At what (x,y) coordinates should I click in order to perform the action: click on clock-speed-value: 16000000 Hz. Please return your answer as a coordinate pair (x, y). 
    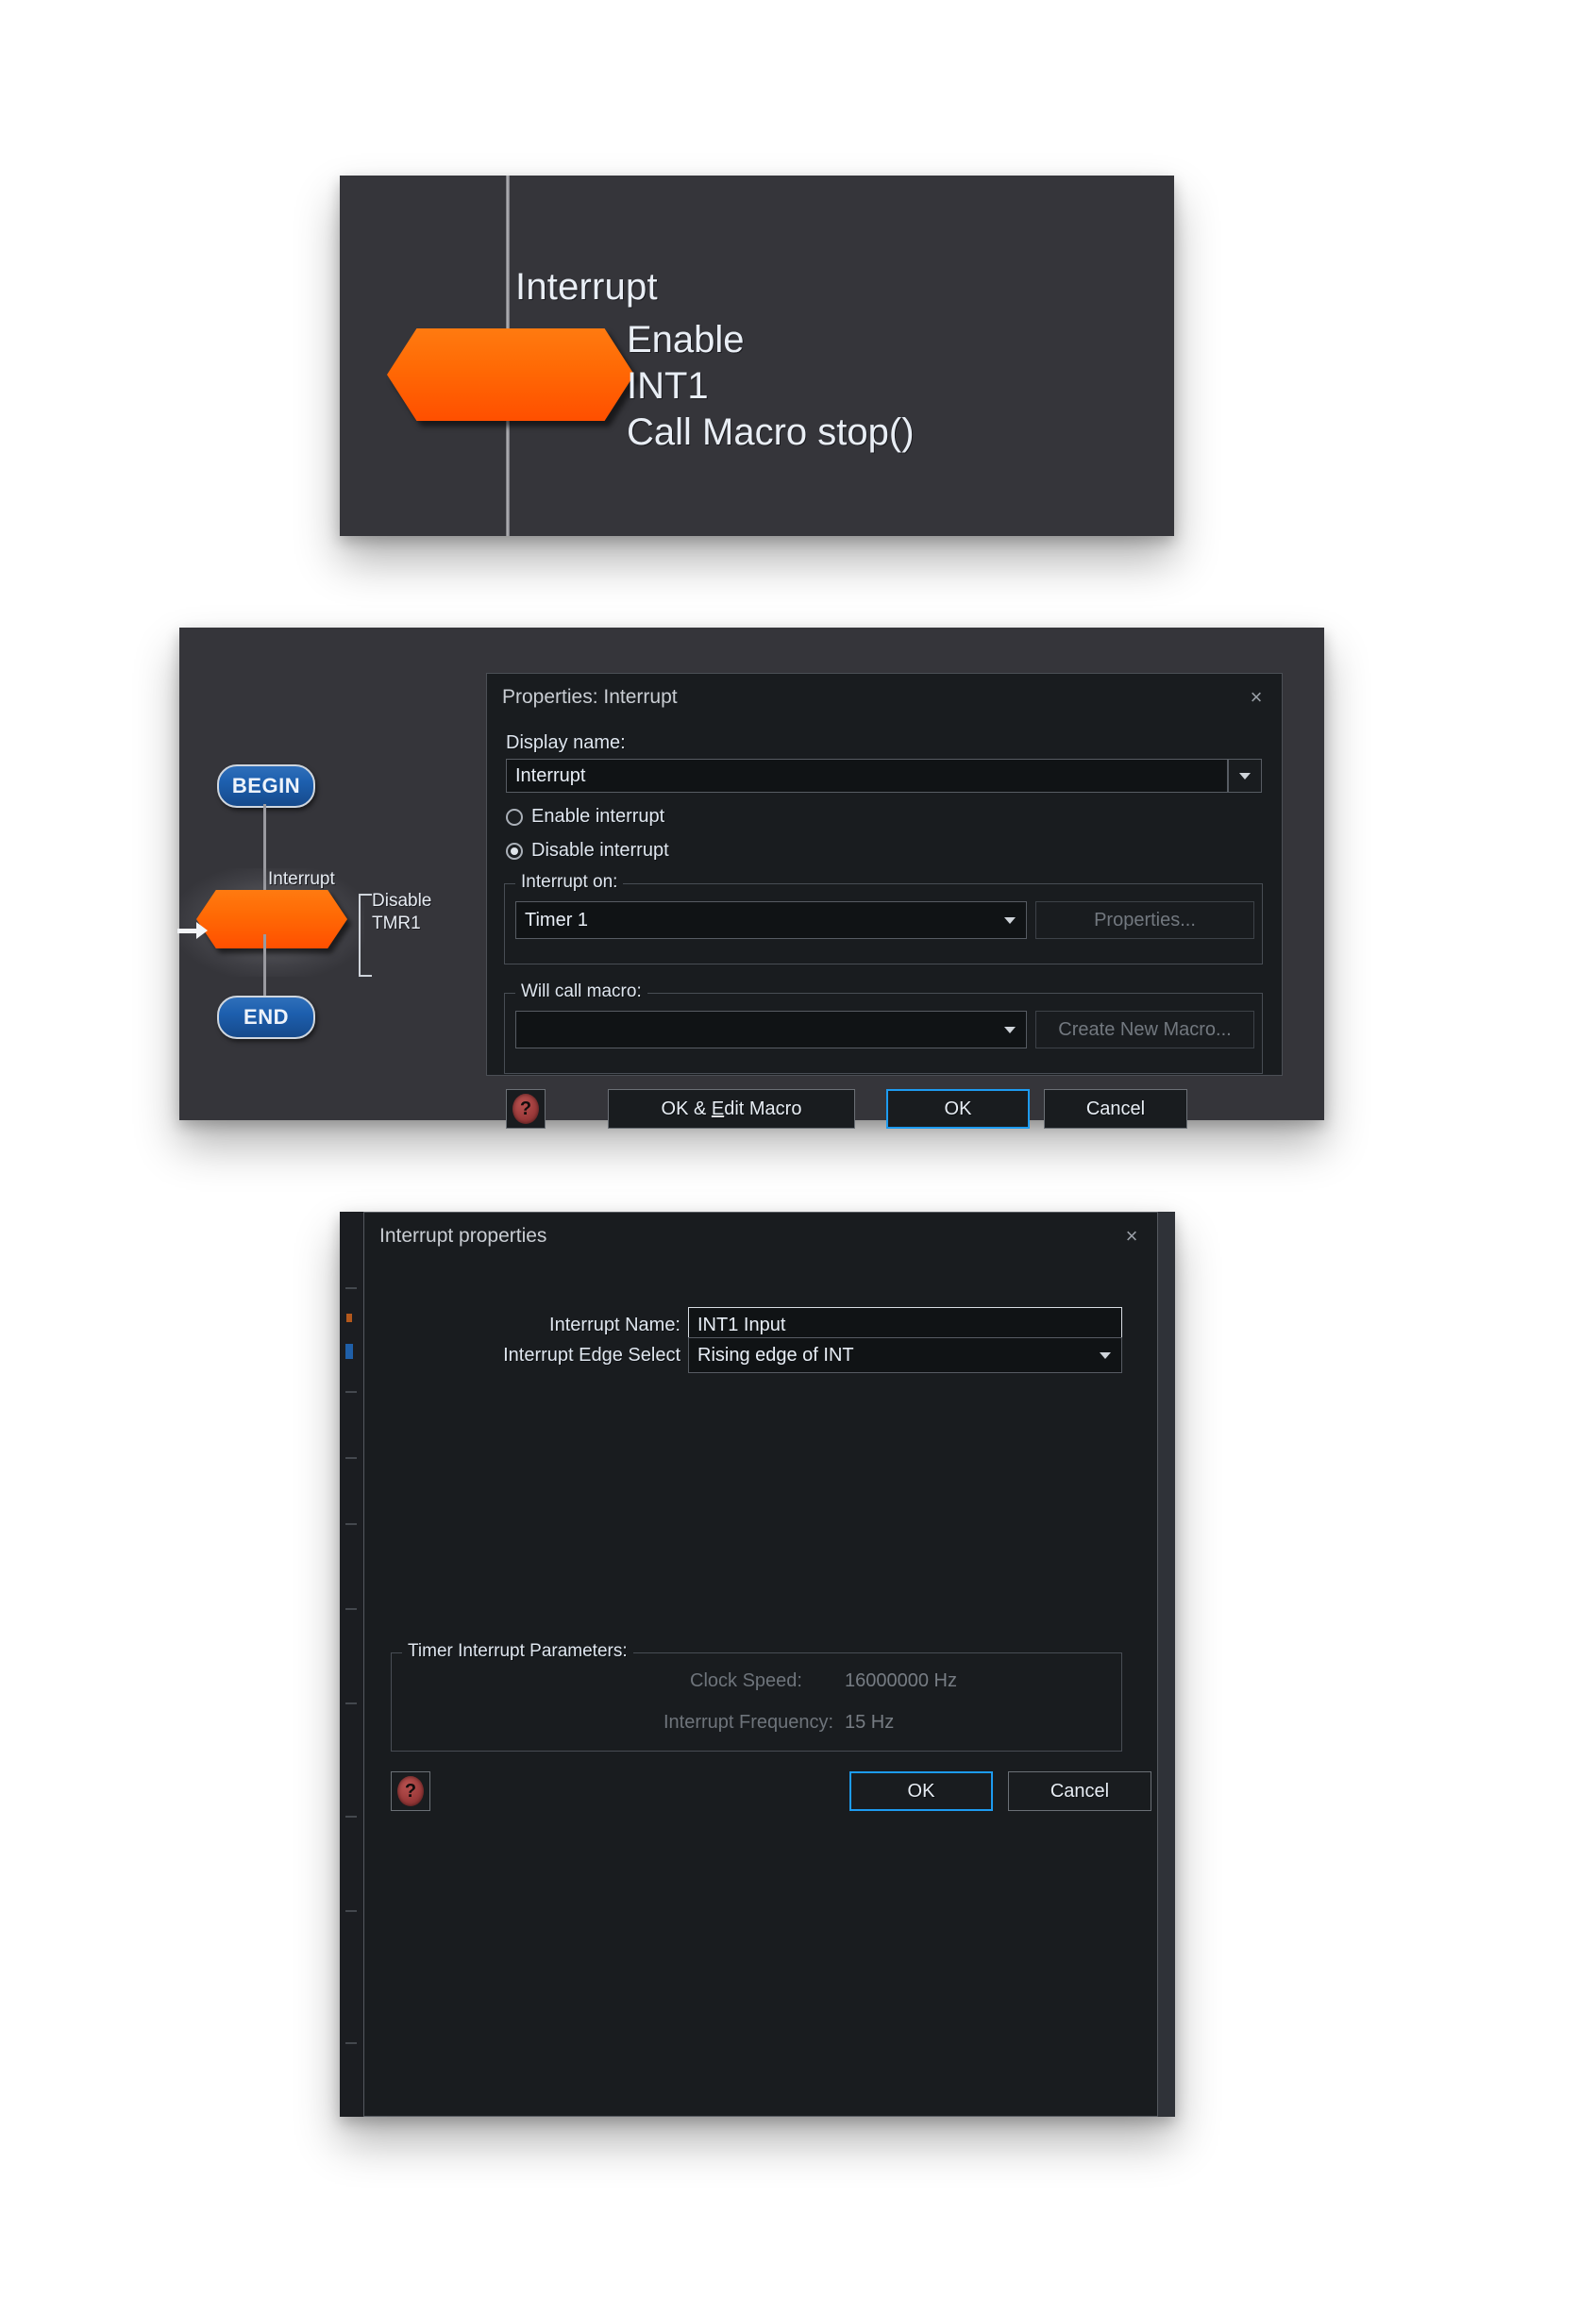
    Looking at the image, I should click on (901, 1680).